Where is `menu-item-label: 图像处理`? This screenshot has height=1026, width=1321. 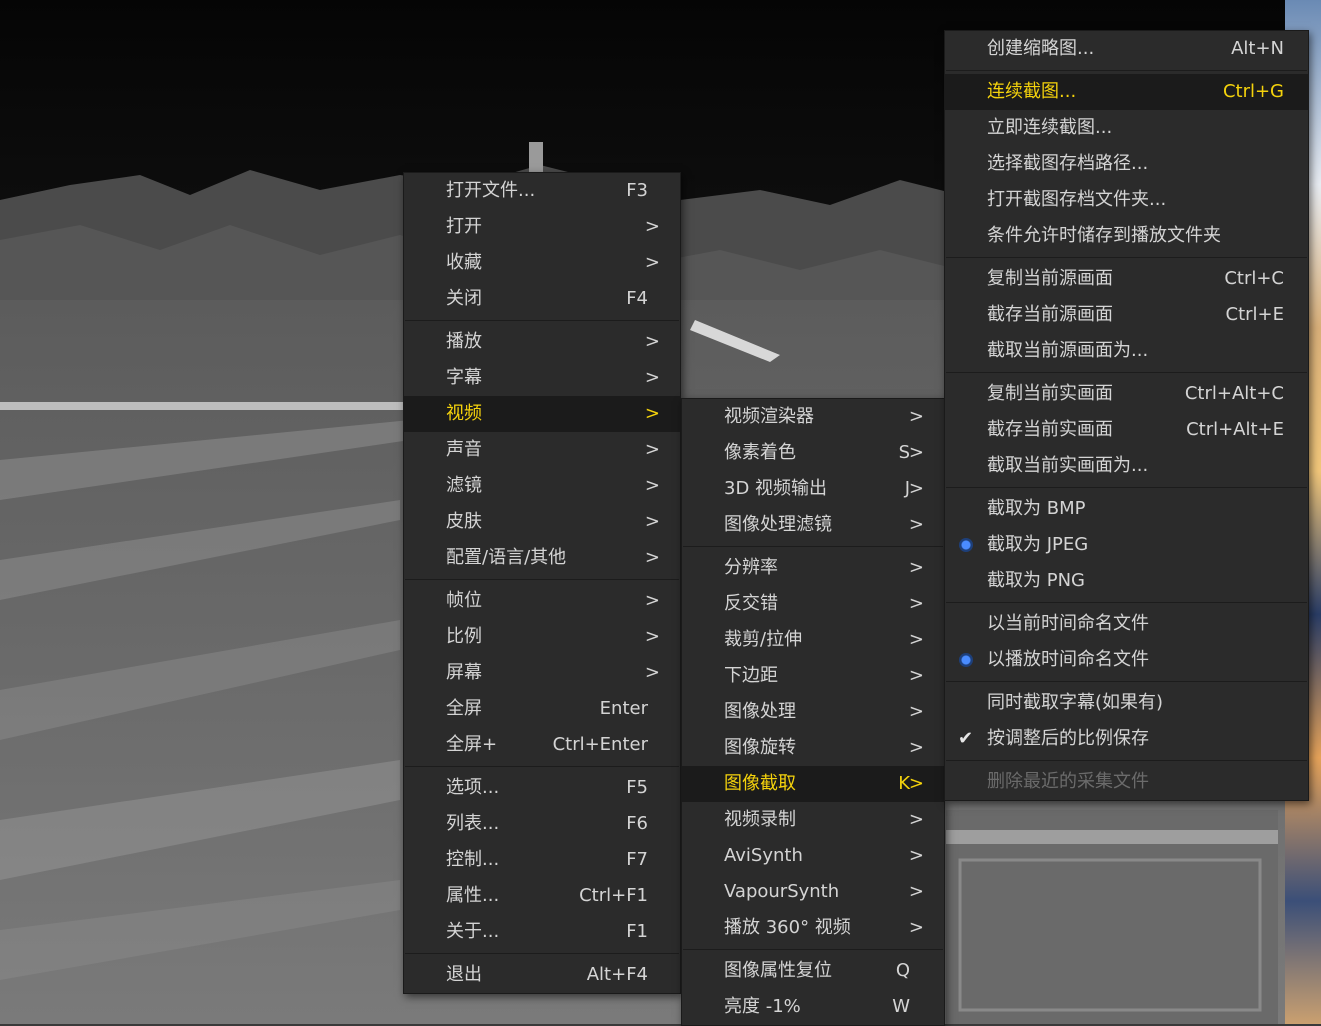
menu-item-label: 图像处理 is located at coordinates (760, 711).